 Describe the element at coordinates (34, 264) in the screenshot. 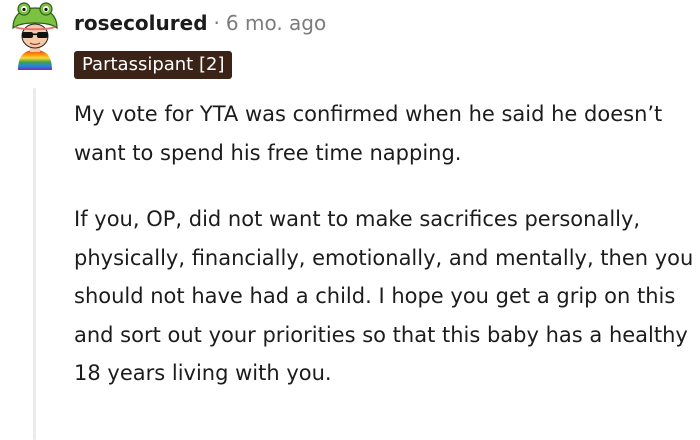

I see `thread-line` at that location.